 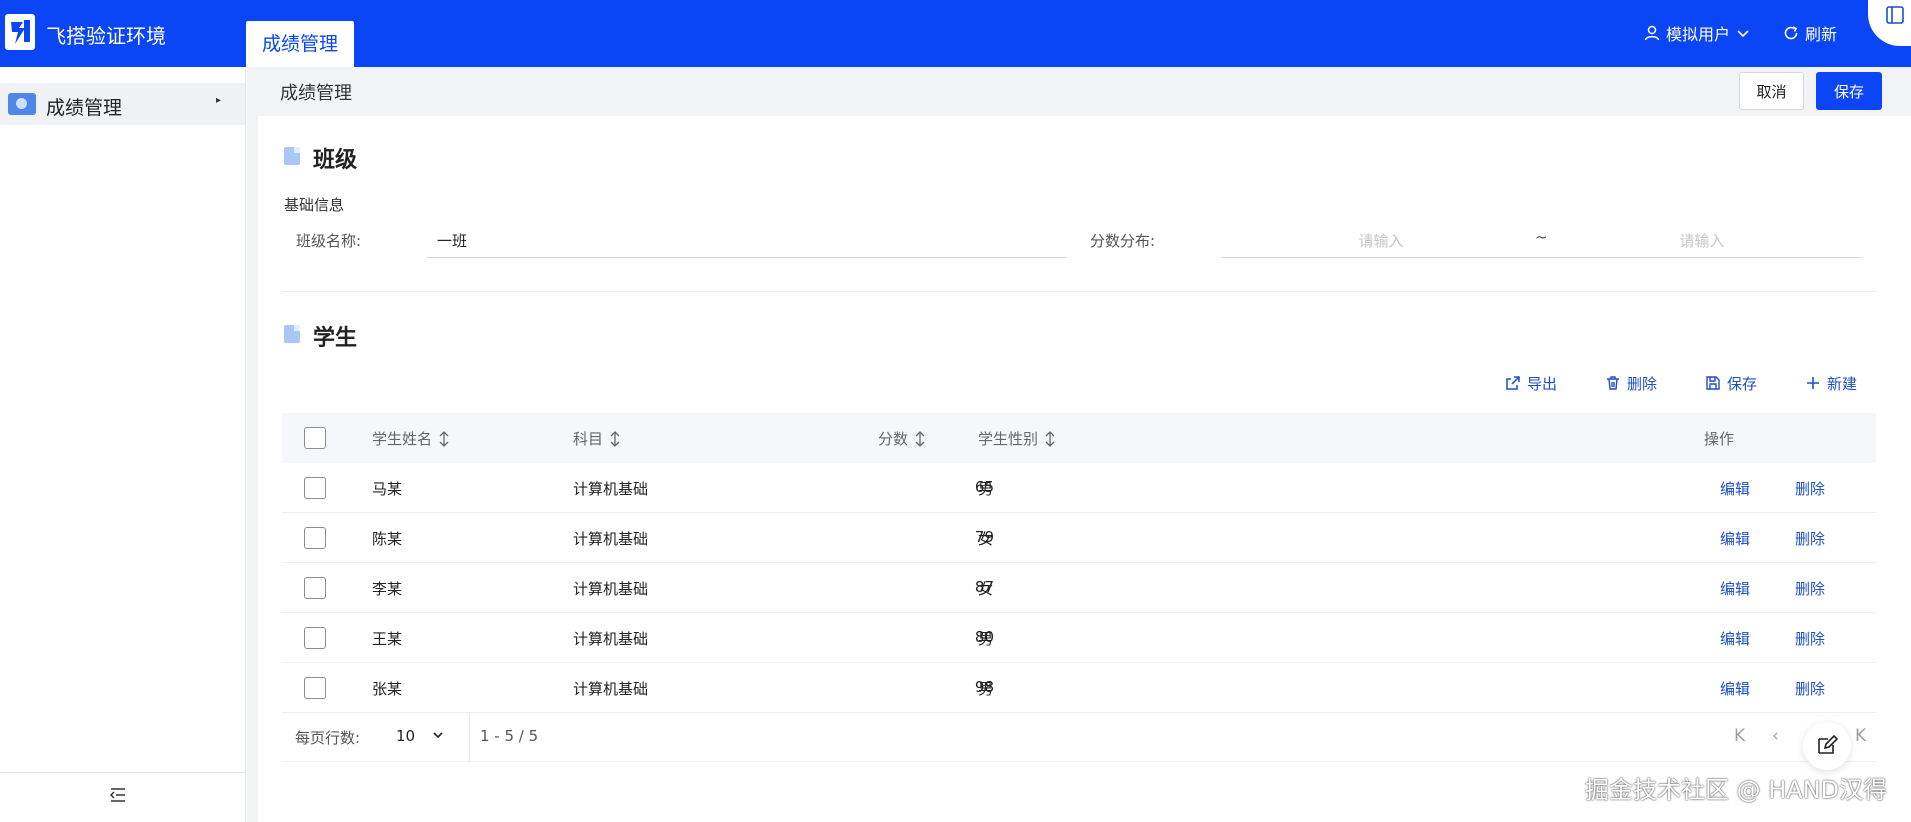 I want to click on user-name: 模拟用户, so click(x=1698, y=34).